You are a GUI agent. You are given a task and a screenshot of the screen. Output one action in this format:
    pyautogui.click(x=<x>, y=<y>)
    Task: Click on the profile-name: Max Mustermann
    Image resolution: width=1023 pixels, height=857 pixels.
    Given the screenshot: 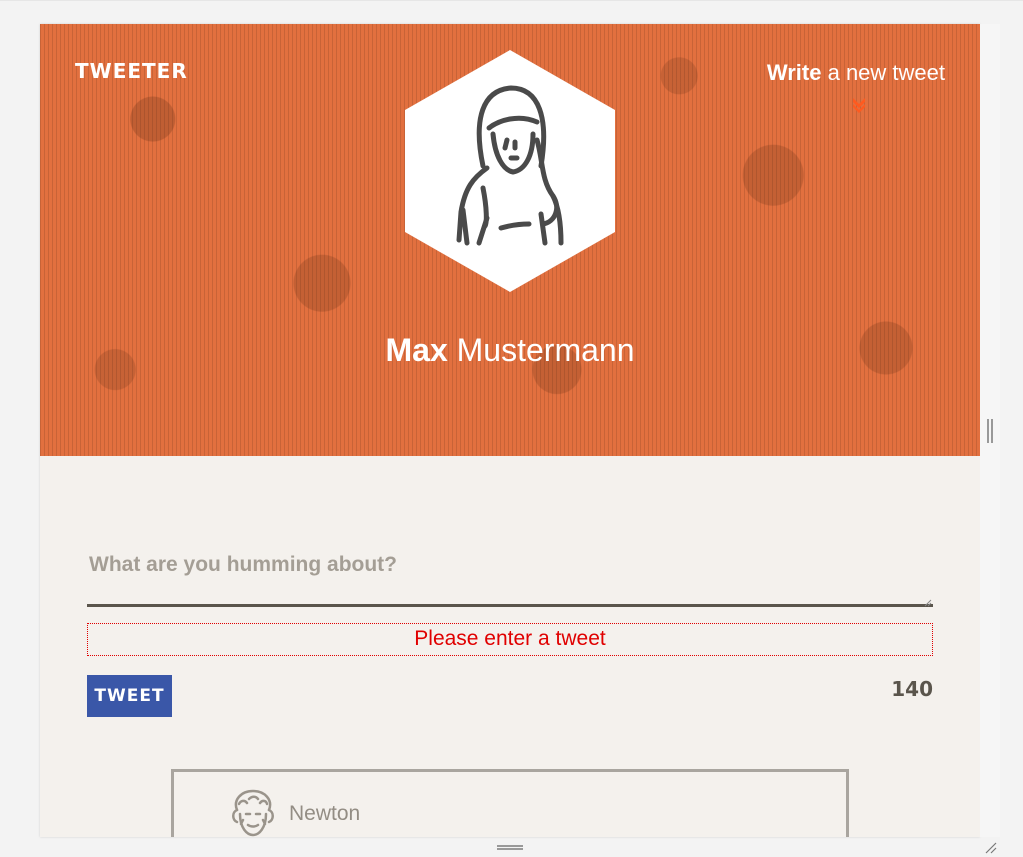 What is the action you would take?
    pyautogui.click(x=510, y=350)
    